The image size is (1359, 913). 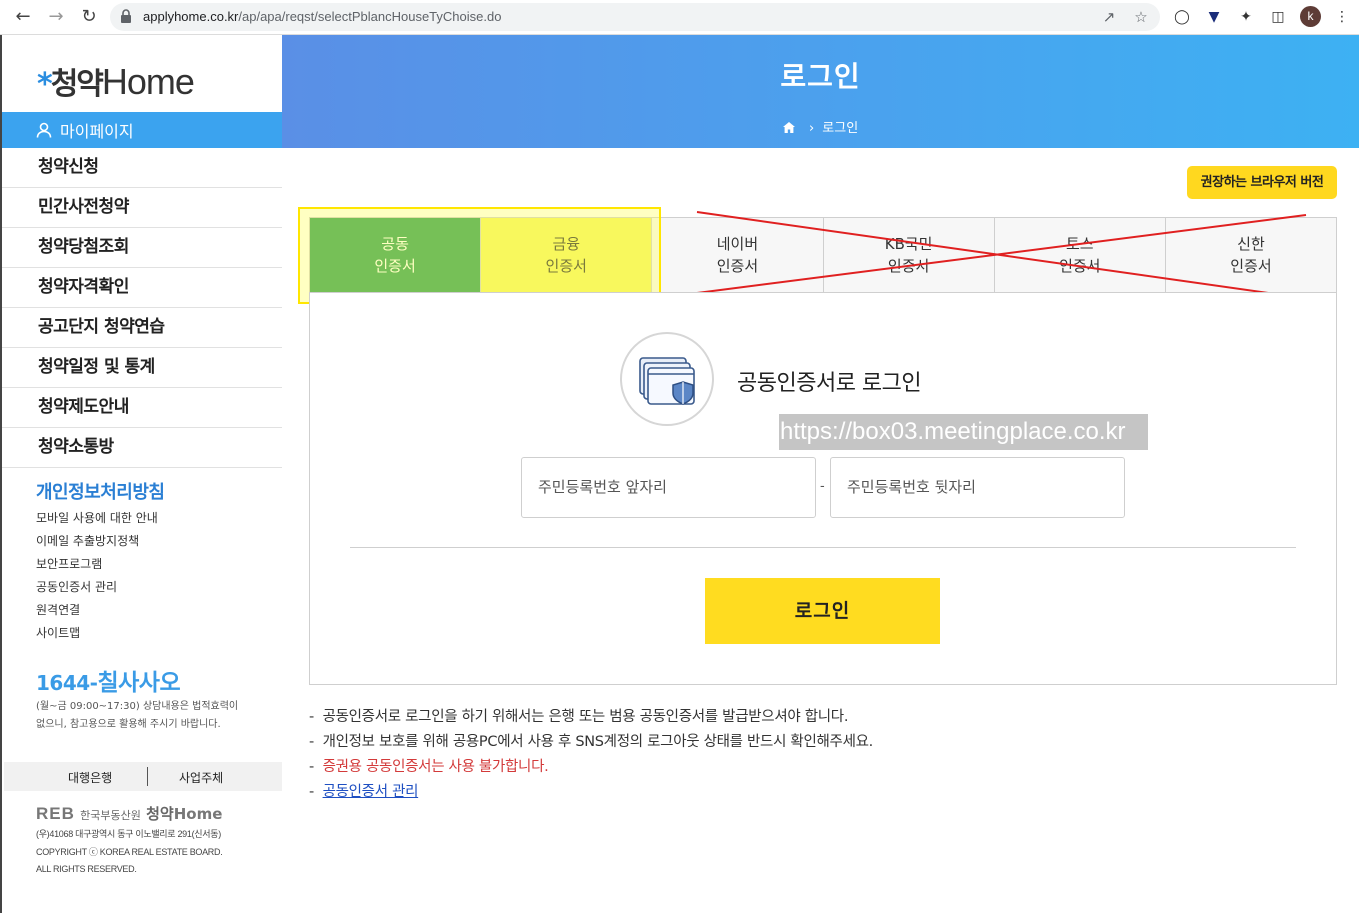 I want to click on partner-links: 대행은행 사업주체, so click(x=143, y=776).